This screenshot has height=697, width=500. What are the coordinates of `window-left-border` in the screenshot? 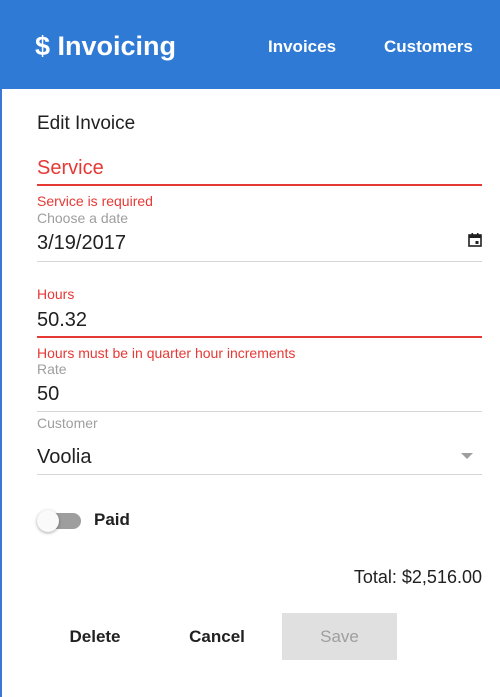 It's located at (1, 348).